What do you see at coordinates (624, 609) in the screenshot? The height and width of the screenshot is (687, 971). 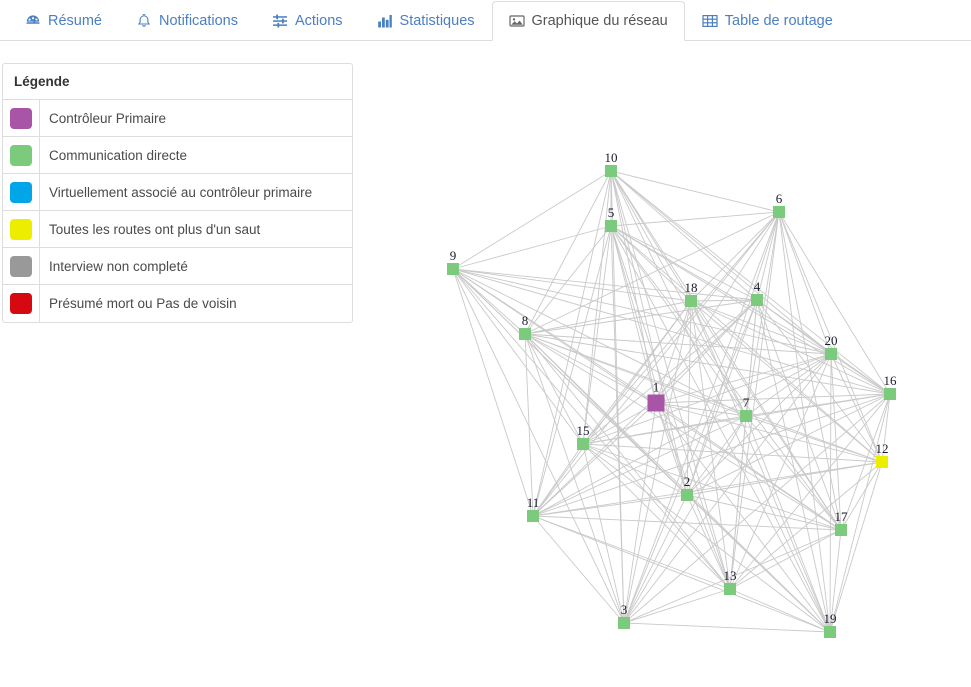 I see `node-label: 3` at bounding box center [624, 609].